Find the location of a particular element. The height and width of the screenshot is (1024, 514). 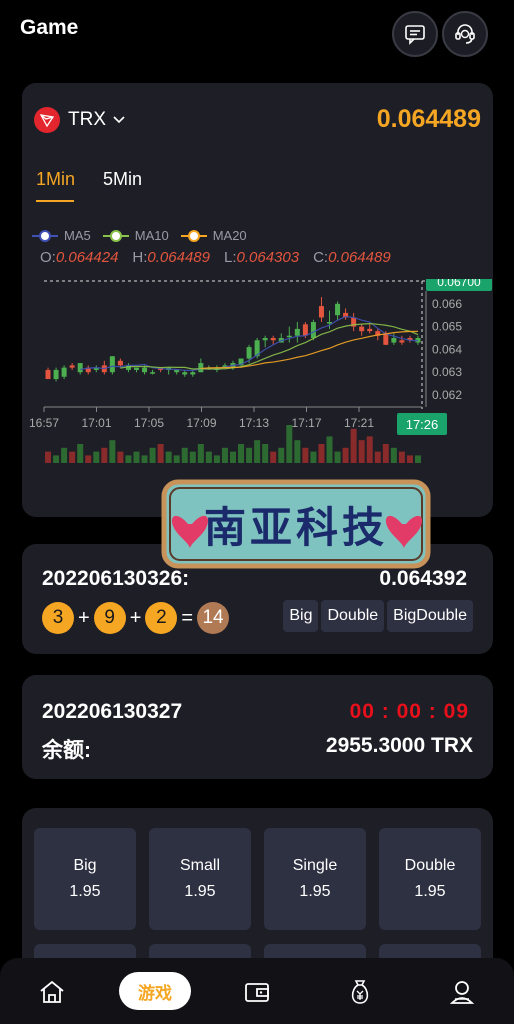

message-button is located at coordinates (415, 34).